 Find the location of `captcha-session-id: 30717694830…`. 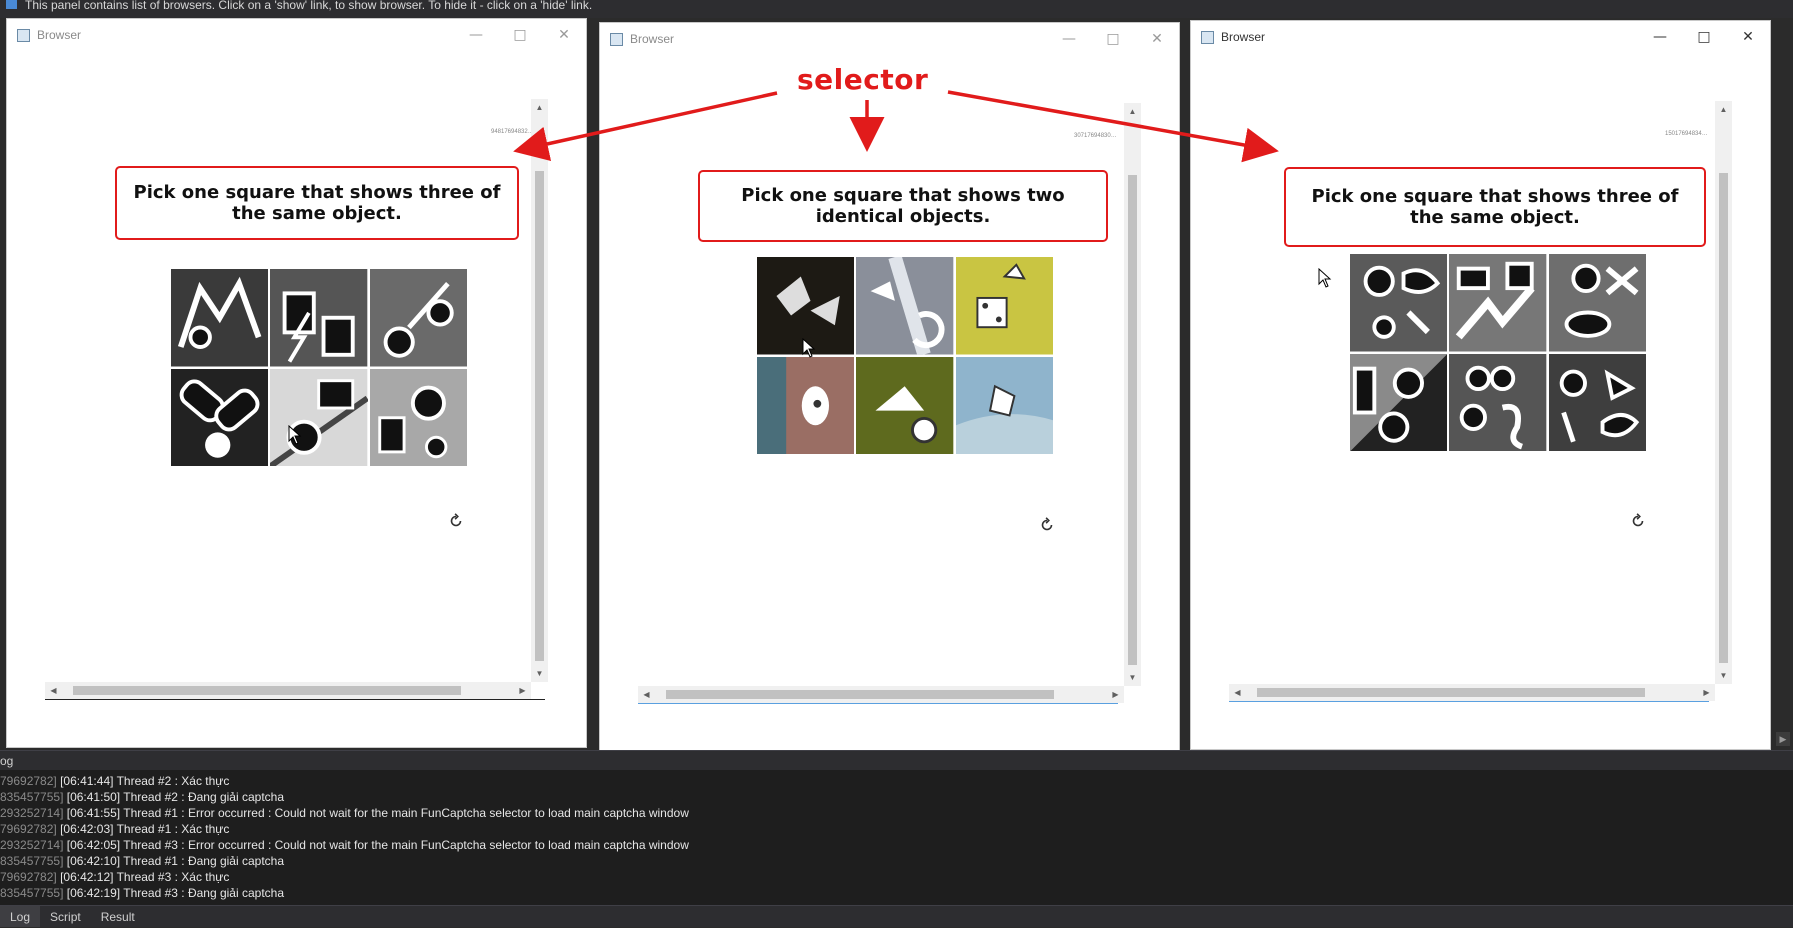

captcha-session-id: 30717694830… is located at coordinates (1095, 136).